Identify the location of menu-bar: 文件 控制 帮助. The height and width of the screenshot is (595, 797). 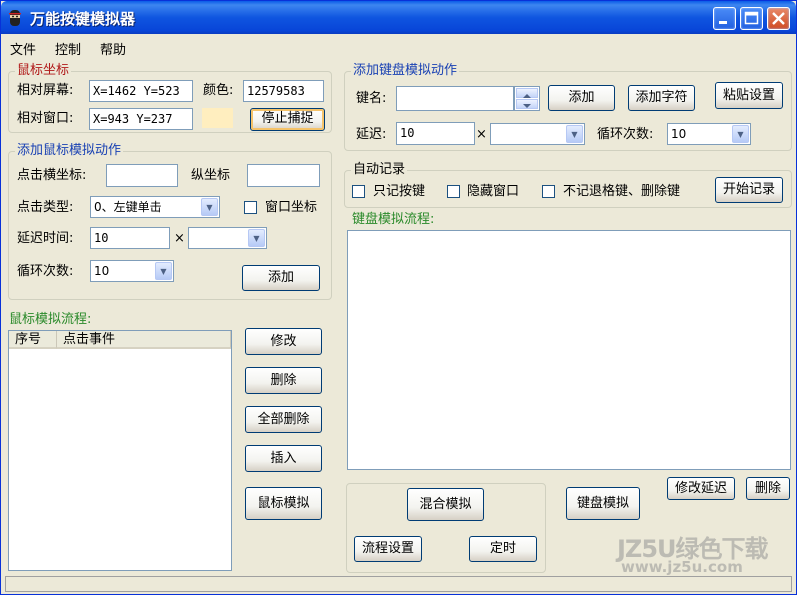
(398, 47).